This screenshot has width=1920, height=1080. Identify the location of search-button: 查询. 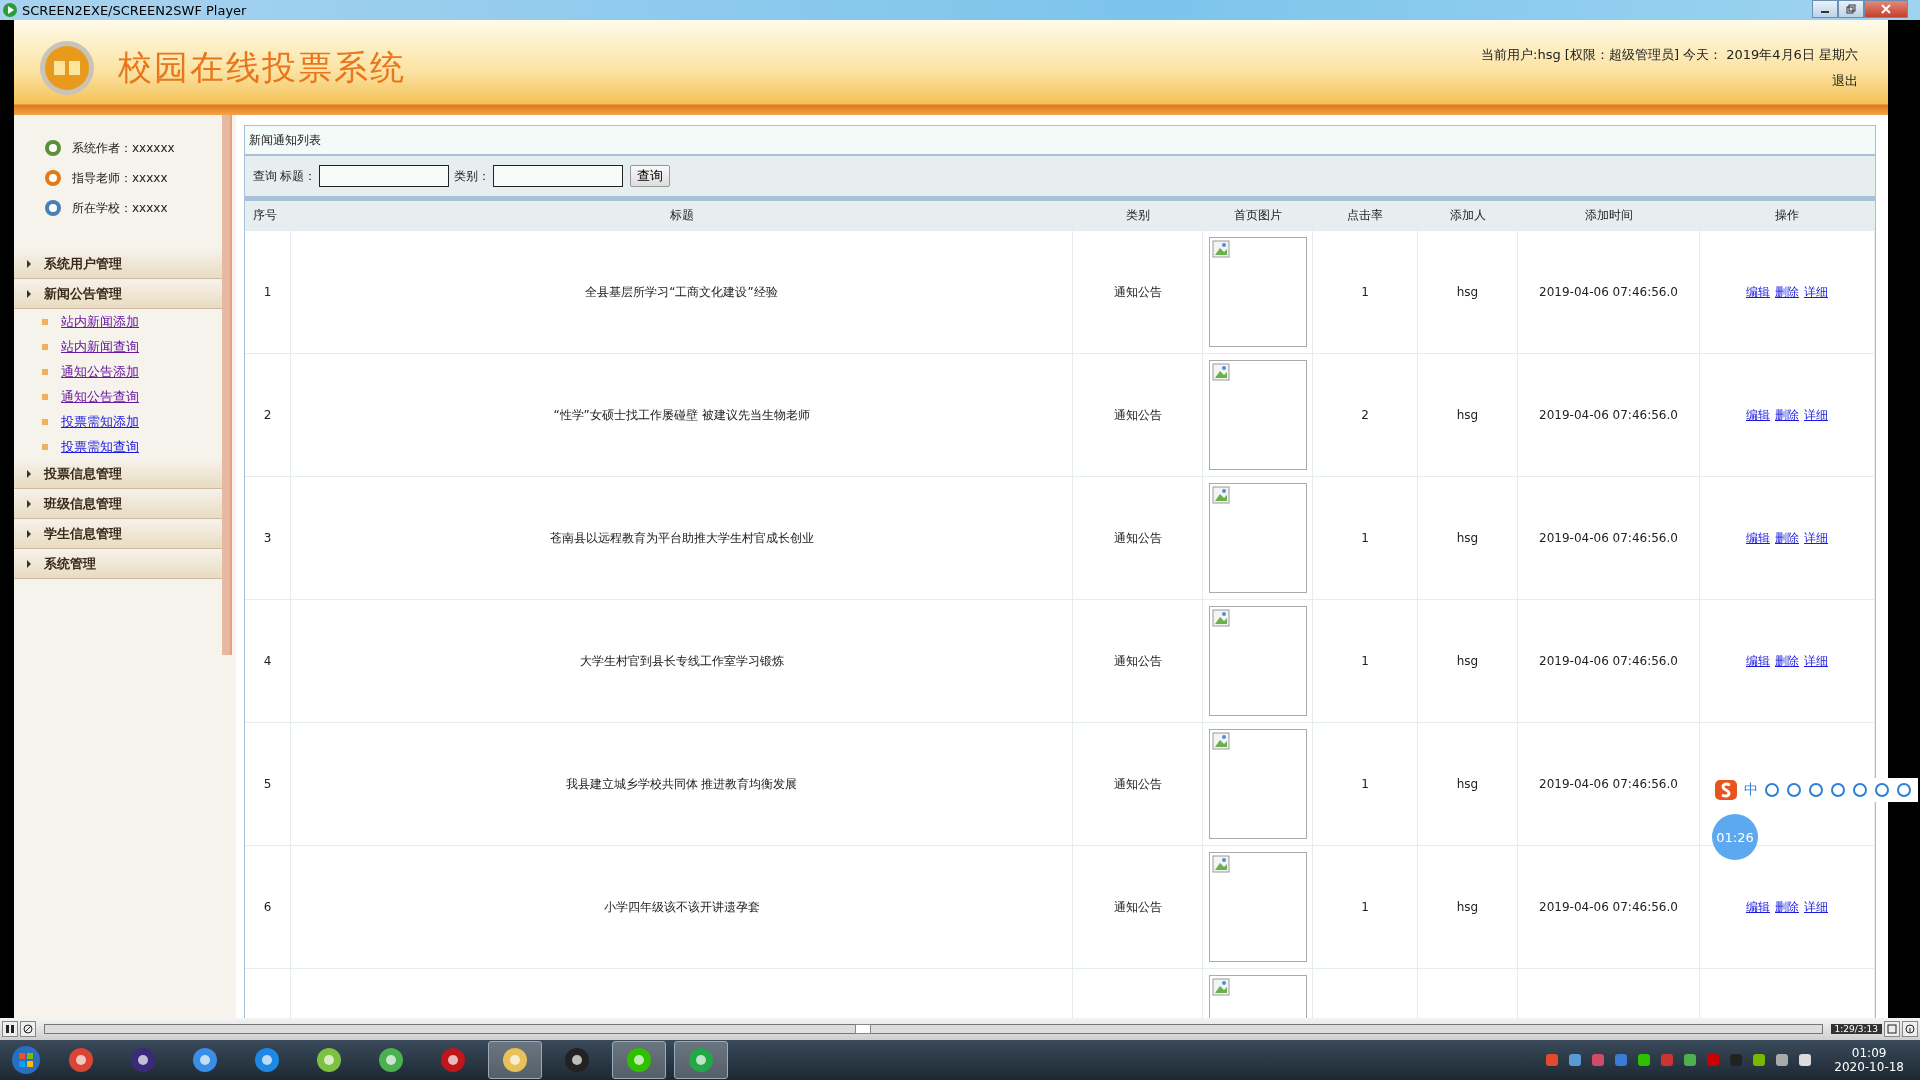
(650, 176).